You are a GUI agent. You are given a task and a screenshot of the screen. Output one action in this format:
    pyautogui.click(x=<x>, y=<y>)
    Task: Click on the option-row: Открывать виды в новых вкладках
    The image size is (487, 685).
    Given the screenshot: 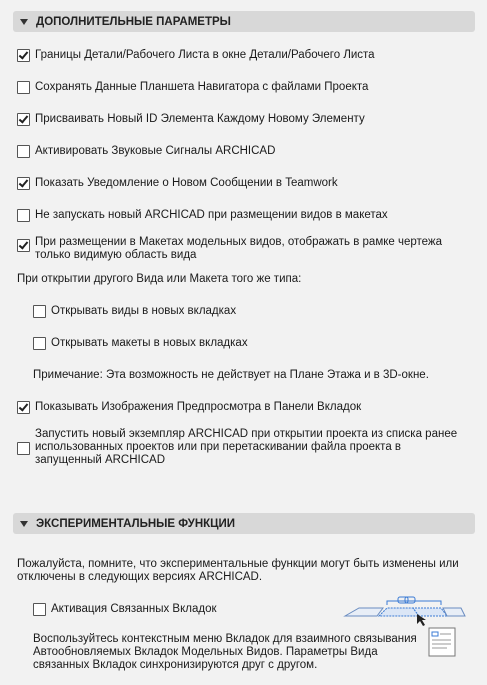 What is the action you would take?
    pyautogui.click(x=134, y=311)
    